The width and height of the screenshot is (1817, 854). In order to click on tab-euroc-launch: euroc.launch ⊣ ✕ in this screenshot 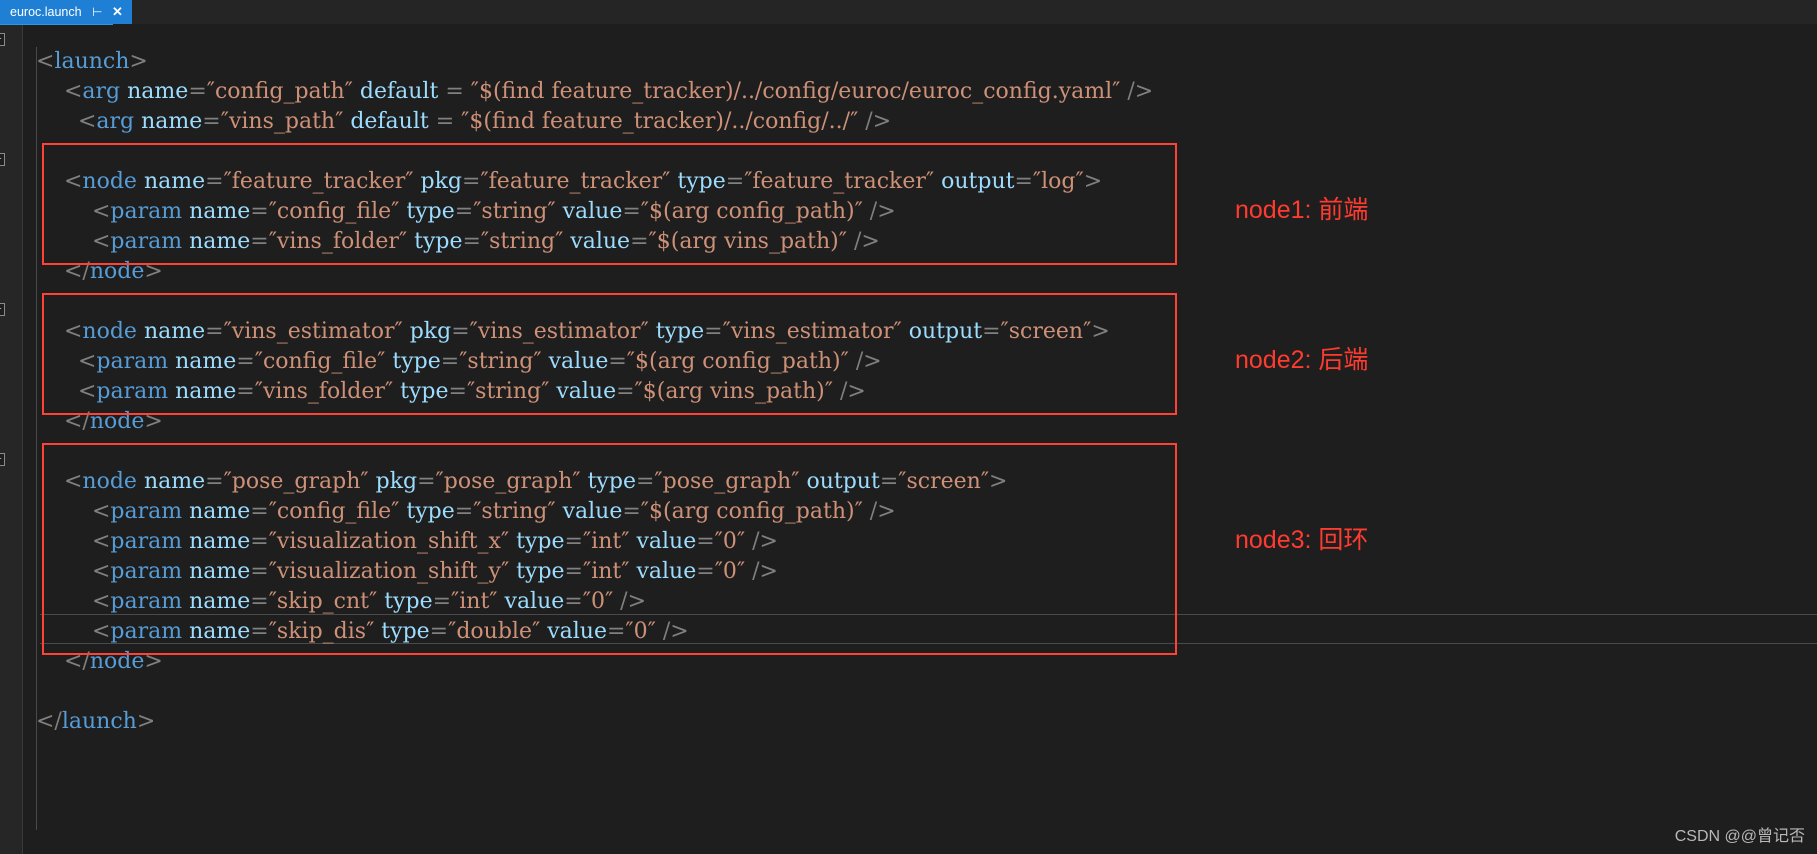, I will do `click(66, 12)`.